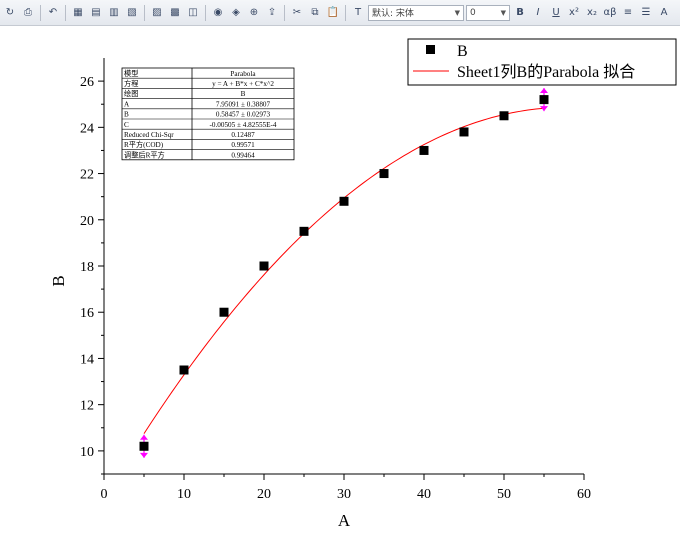 Image resolution: width=680 pixels, height=545 pixels. Describe the element at coordinates (315, 13) in the screenshot. I see `copy-icon: ⧉` at that location.